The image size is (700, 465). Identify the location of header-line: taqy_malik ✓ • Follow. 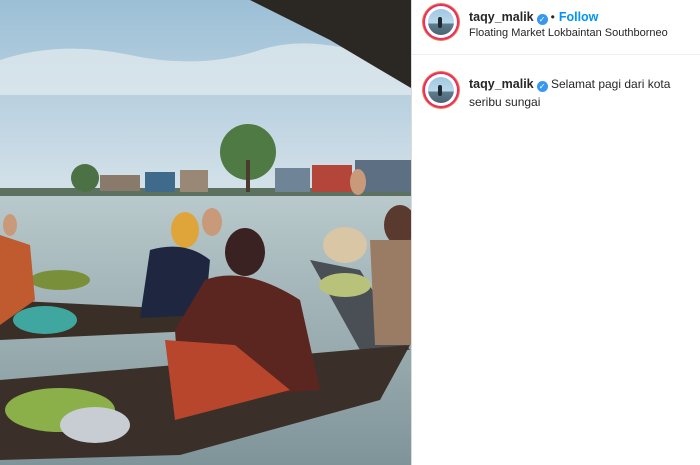
(533, 17).